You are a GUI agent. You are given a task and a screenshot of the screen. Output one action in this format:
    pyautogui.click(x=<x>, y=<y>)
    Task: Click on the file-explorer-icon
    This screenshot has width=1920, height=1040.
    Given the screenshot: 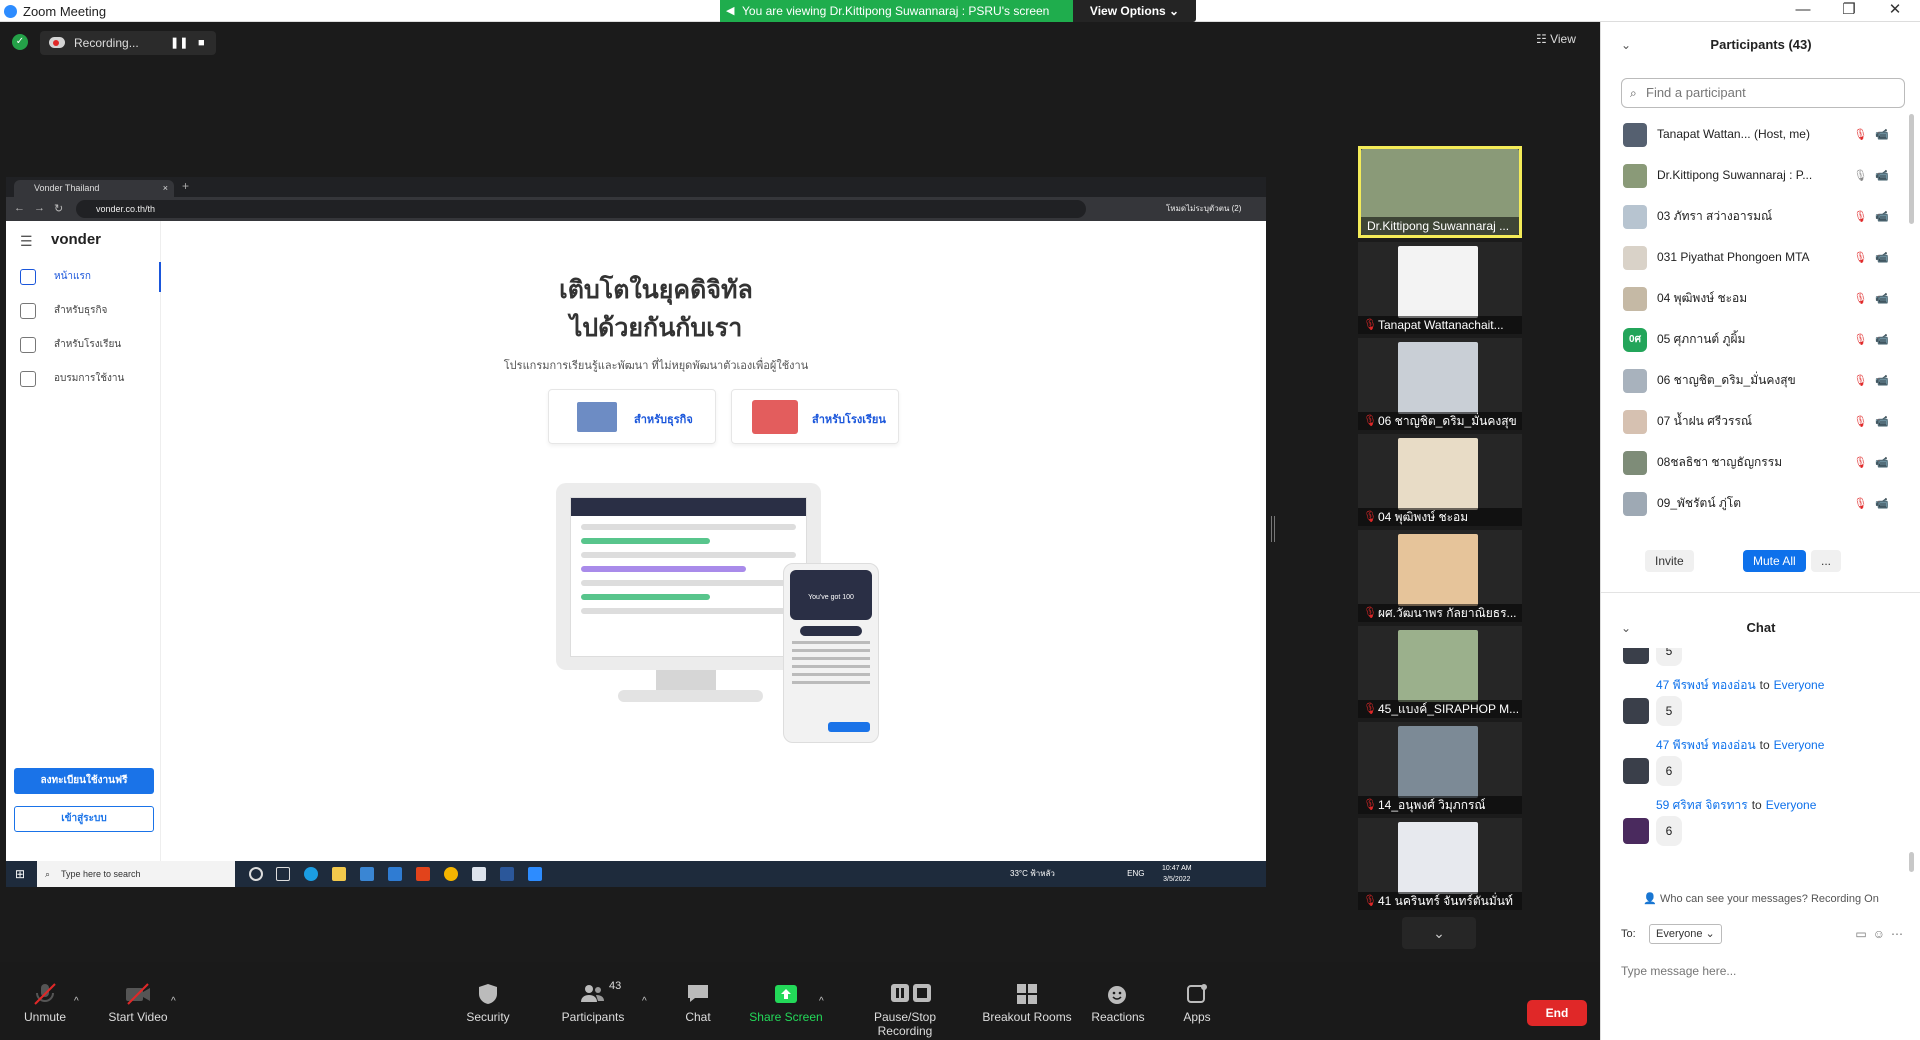 What is the action you would take?
    pyautogui.click(x=339, y=874)
    